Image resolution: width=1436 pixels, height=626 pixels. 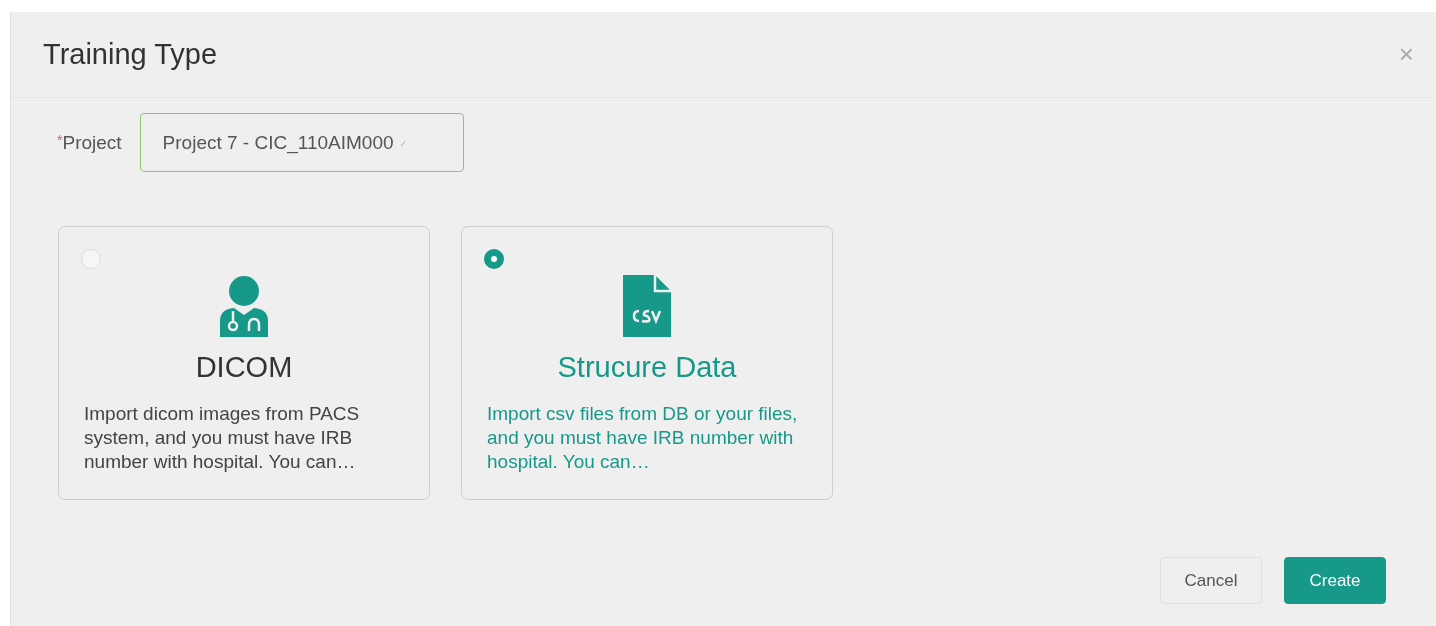 I want to click on caret-icon, so click(x=402, y=142).